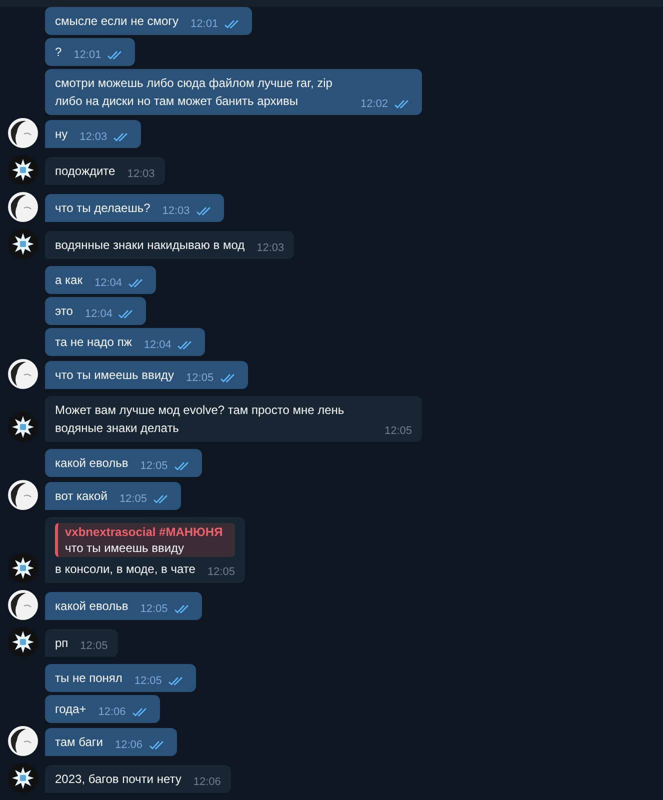 Image resolution: width=663 pixels, height=800 pixels. I want to click on message-bubble: ? 12:01, so click(90, 52).